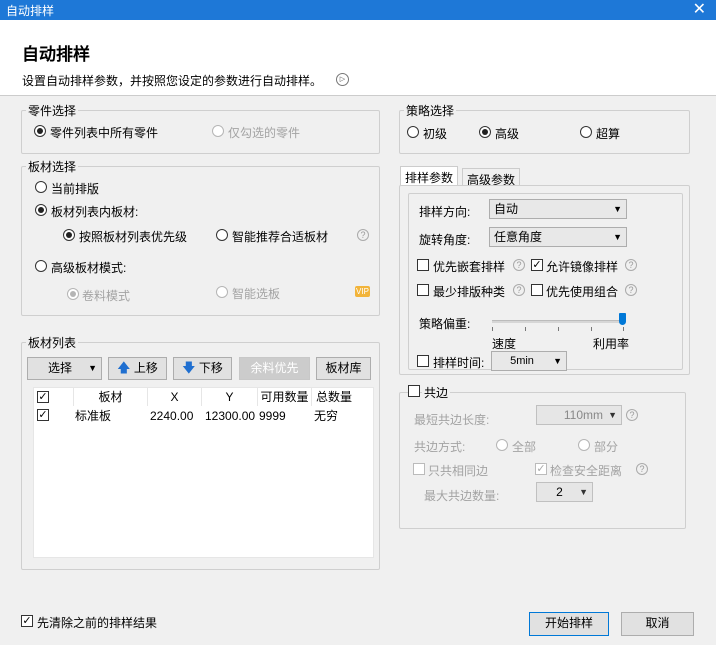 The height and width of the screenshot is (645, 716). I want to click on plates-legend: 板材选择, so click(52, 166).